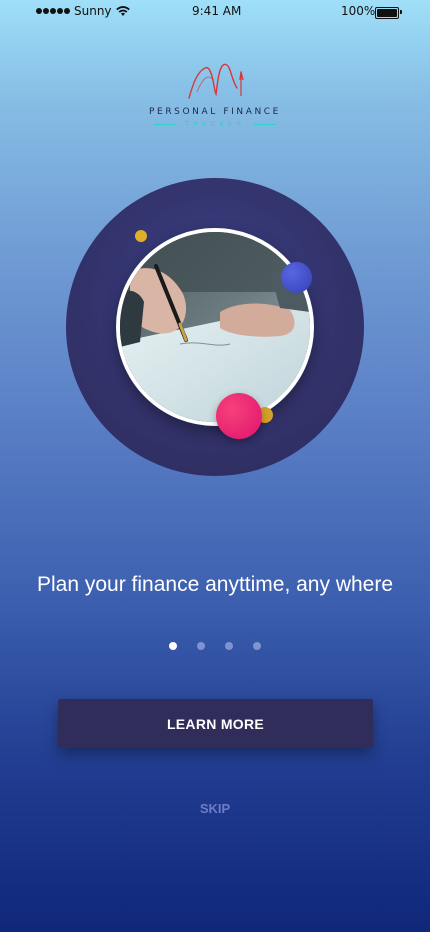 The width and height of the screenshot is (430, 932). What do you see at coordinates (296, 277) in the screenshot?
I see `decorative-blue-dot` at bounding box center [296, 277].